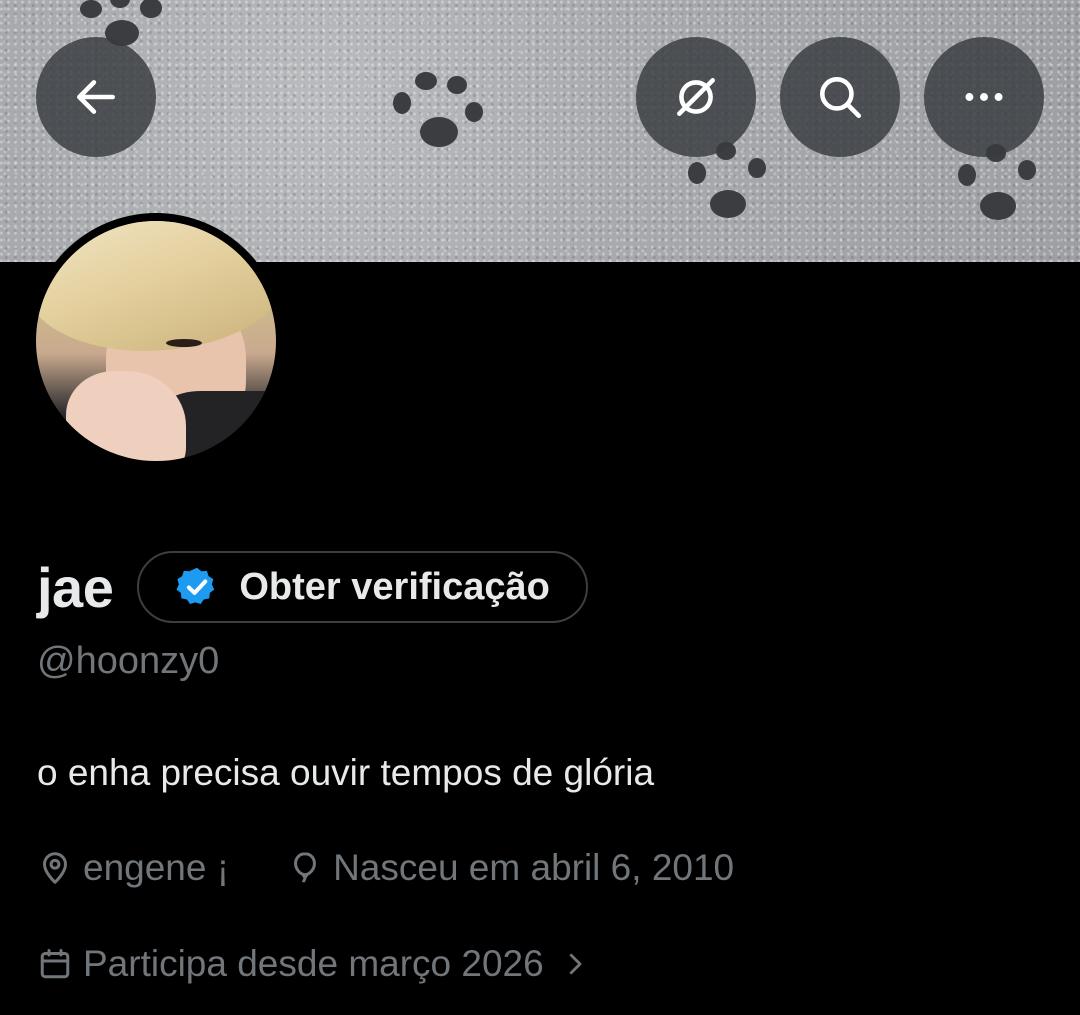 The width and height of the screenshot is (1080, 1015). I want to click on get-verified-button: Obter verificação, so click(362, 587).